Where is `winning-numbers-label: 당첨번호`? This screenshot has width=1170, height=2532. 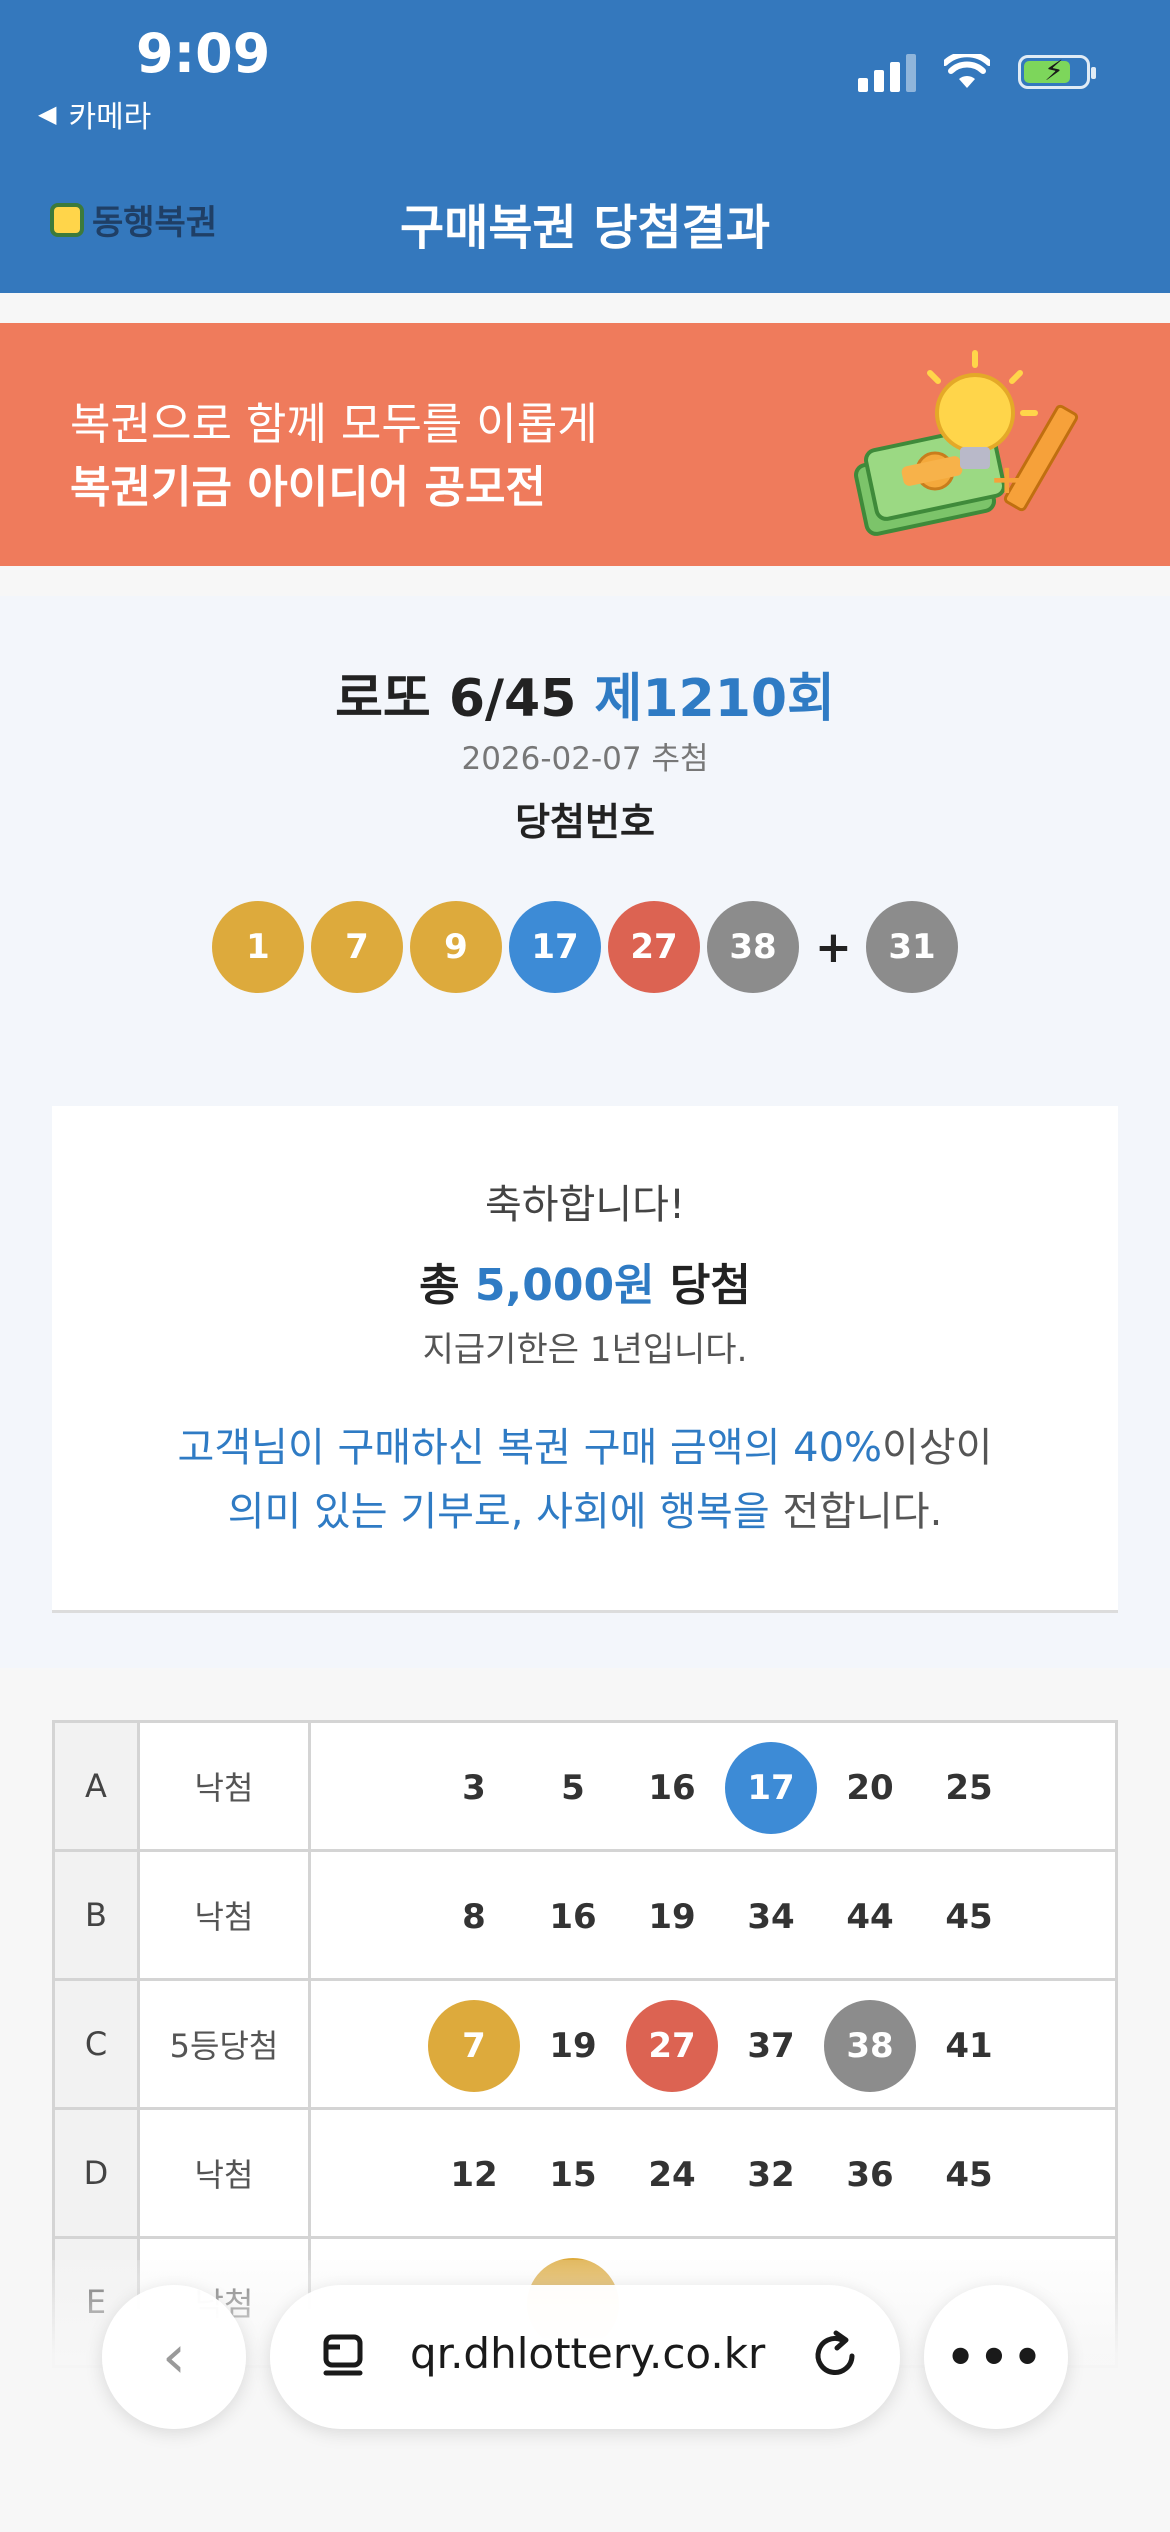 winning-numbers-label: 당첨번호 is located at coordinates (585, 822).